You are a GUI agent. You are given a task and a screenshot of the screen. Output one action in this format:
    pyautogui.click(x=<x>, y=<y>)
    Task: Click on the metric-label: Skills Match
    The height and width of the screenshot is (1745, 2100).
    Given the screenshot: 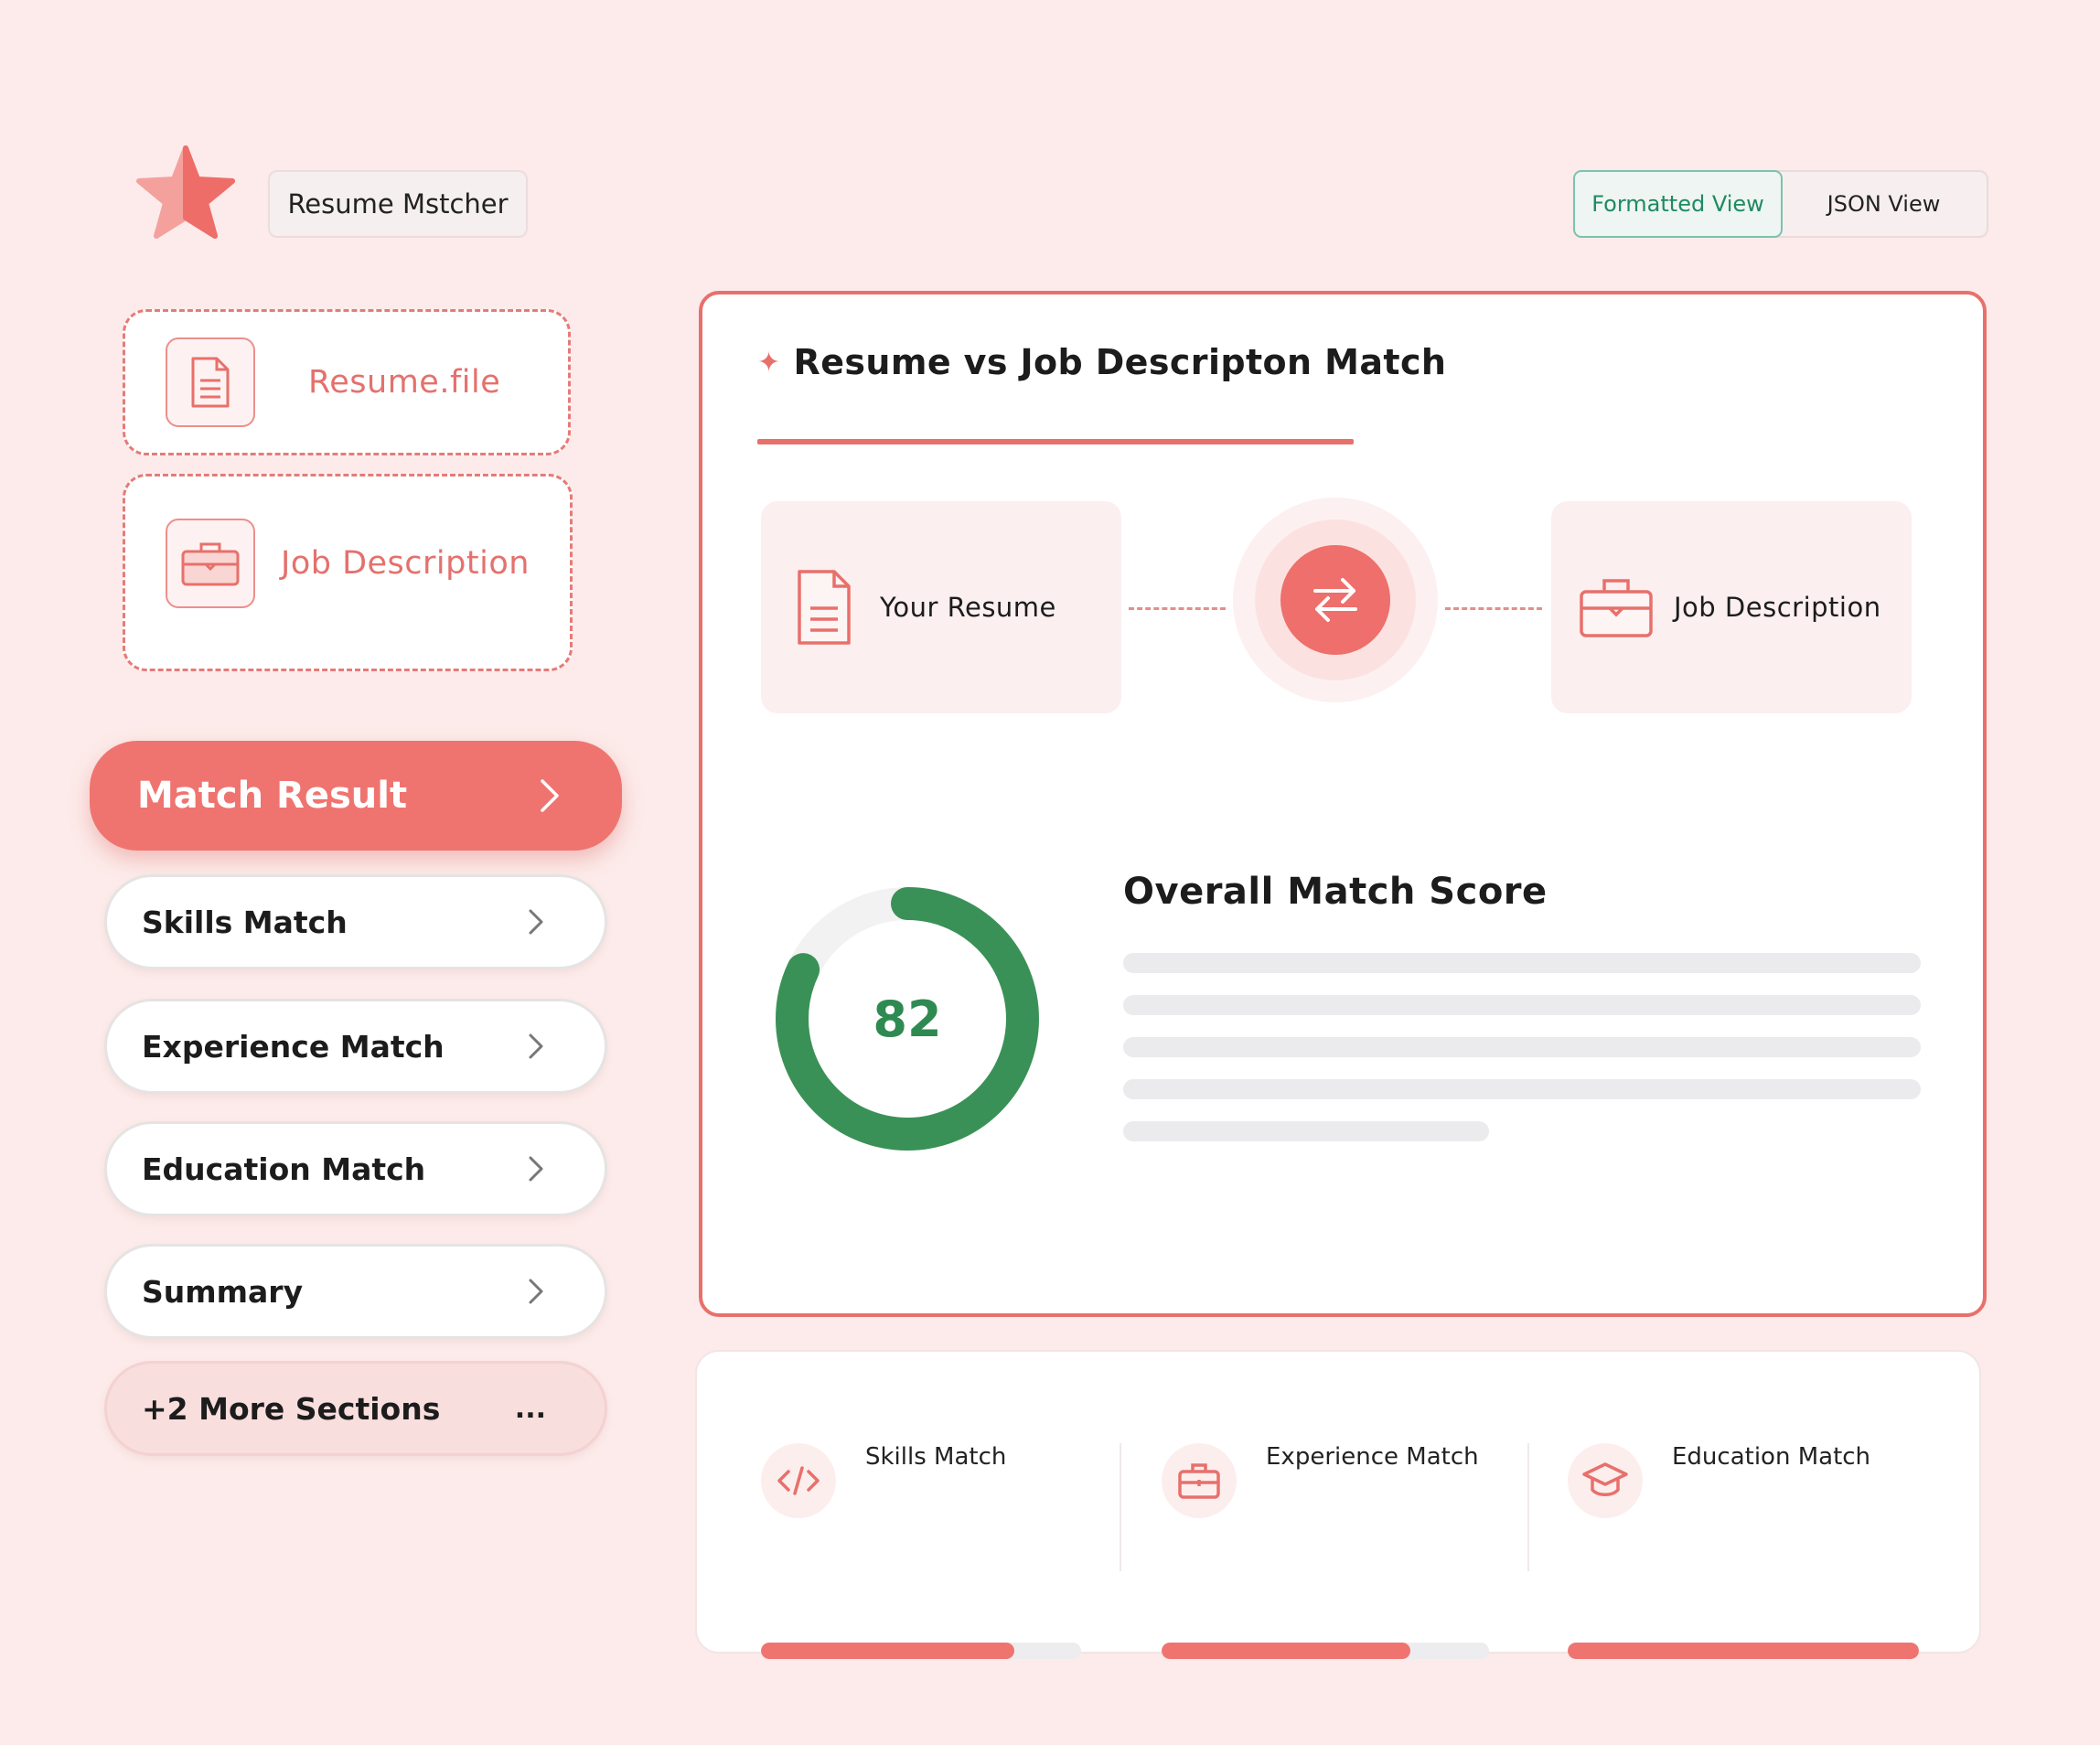 What is the action you would take?
    pyautogui.click(x=936, y=1457)
    